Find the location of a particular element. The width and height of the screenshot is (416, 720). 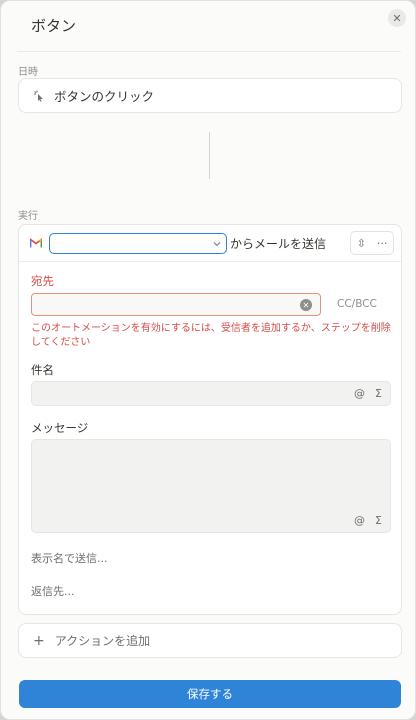

action-header: からメールを送信 ⇳ ··· is located at coordinates (210, 243).